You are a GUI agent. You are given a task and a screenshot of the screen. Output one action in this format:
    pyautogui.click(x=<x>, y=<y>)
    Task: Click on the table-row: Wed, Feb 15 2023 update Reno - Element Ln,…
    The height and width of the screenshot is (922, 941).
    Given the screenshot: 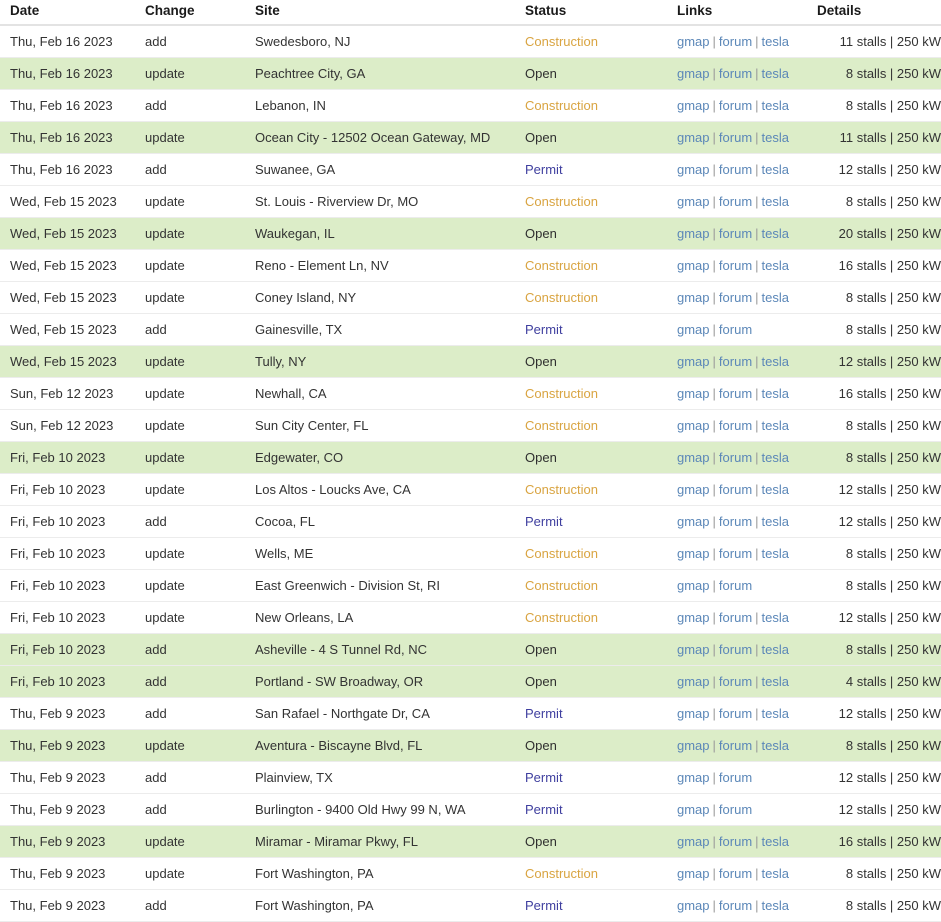 What is the action you would take?
    pyautogui.click(x=470, y=265)
    